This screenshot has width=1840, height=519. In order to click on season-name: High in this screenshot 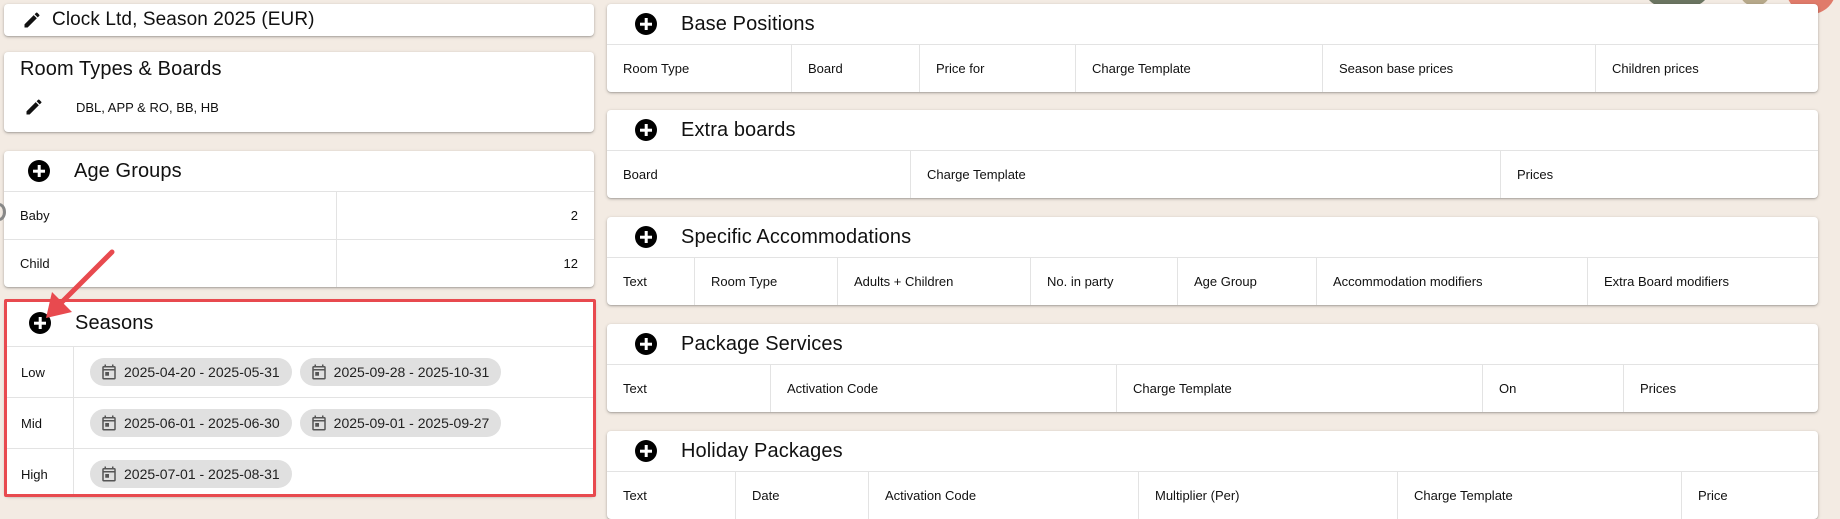, I will do `click(34, 474)`.